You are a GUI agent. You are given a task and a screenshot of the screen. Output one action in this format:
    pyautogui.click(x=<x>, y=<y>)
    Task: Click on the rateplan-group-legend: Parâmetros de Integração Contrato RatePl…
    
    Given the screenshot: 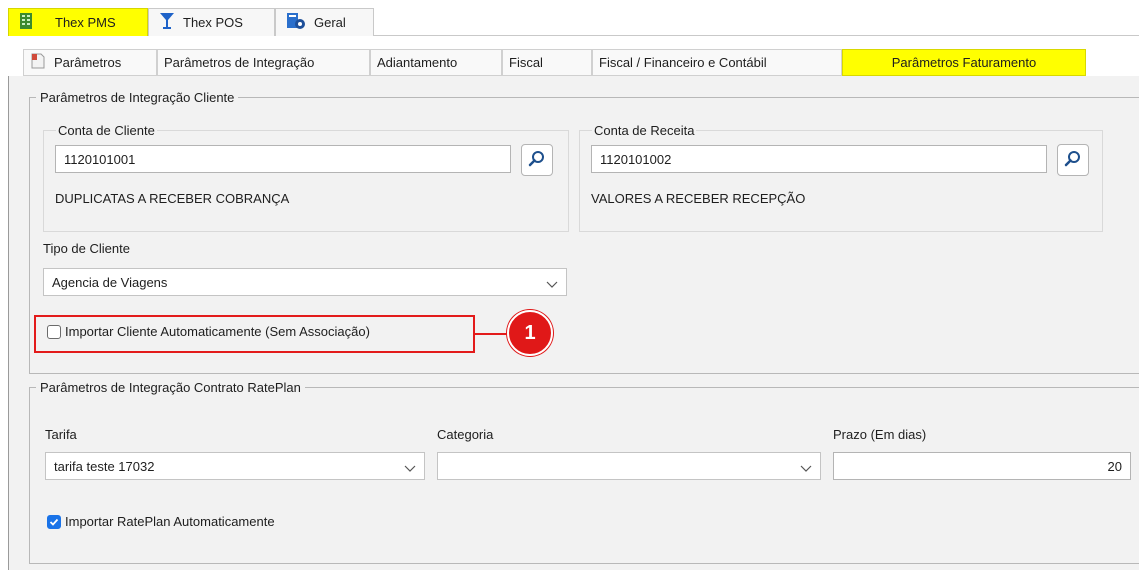 What is the action you would take?
    pyautogui.click(x=170, y=387)
    